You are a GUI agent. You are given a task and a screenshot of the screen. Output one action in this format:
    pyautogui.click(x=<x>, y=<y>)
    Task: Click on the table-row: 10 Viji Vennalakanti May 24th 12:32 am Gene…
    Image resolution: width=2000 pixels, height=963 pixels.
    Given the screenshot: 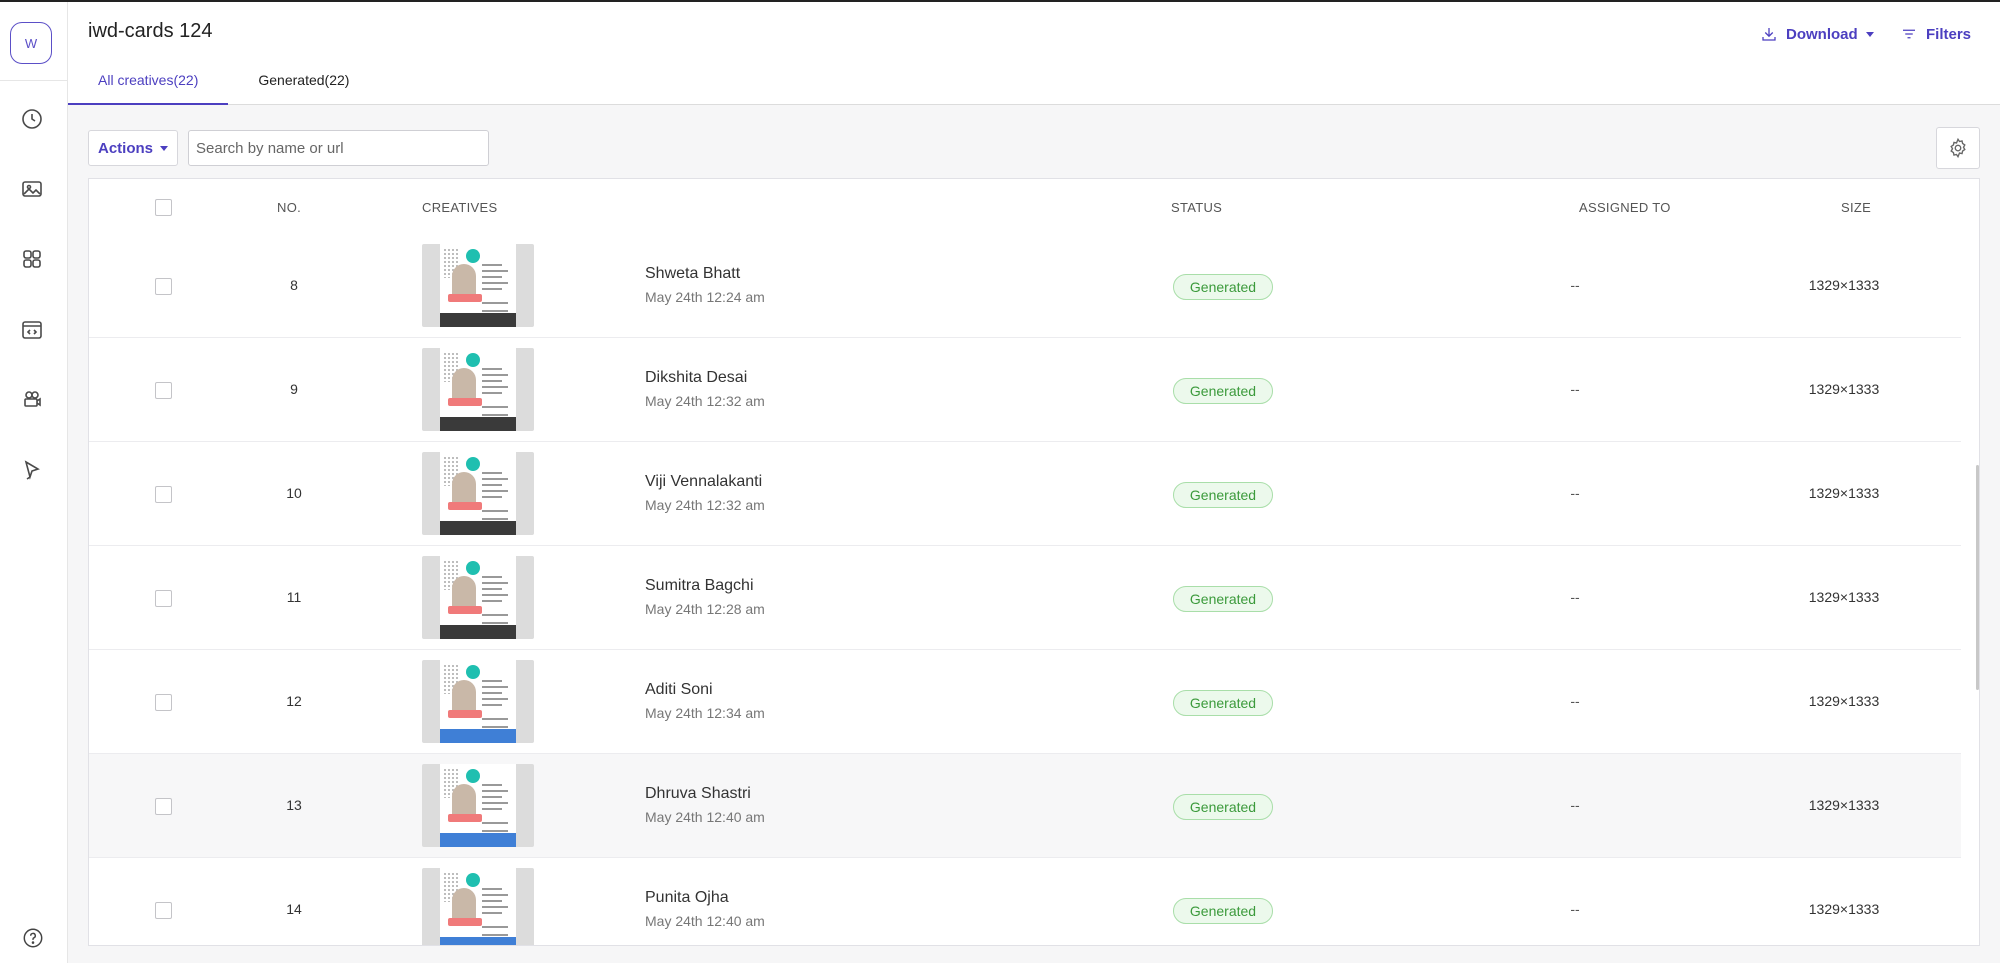 What is the action you would take?
    pyautogui.click(x=1025, y=494)
    